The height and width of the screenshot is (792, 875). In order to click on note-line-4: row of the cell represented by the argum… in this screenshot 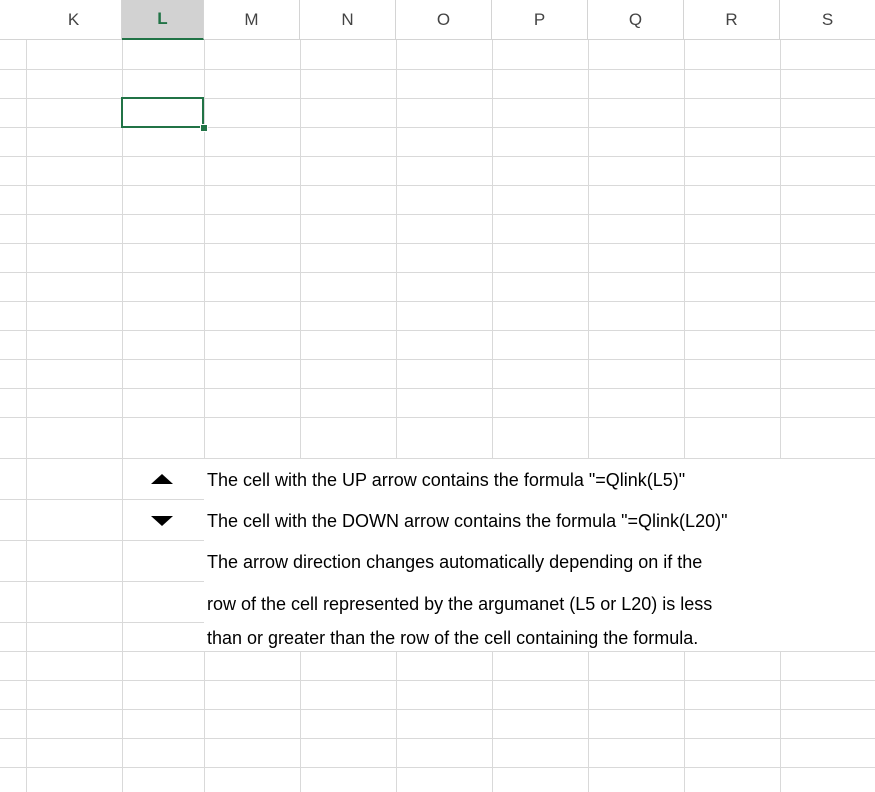, I will do `click(460, 604)`.